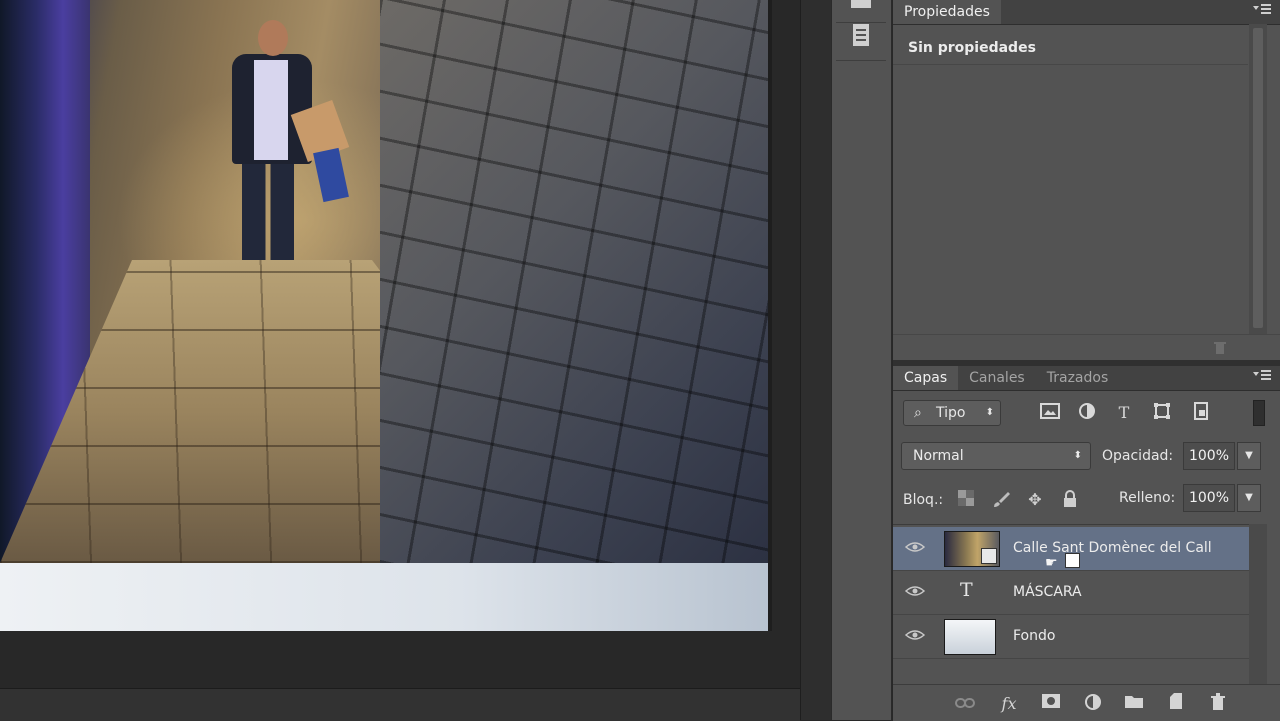  I want to click on layer-name: Fondo, so click(1034, 636).